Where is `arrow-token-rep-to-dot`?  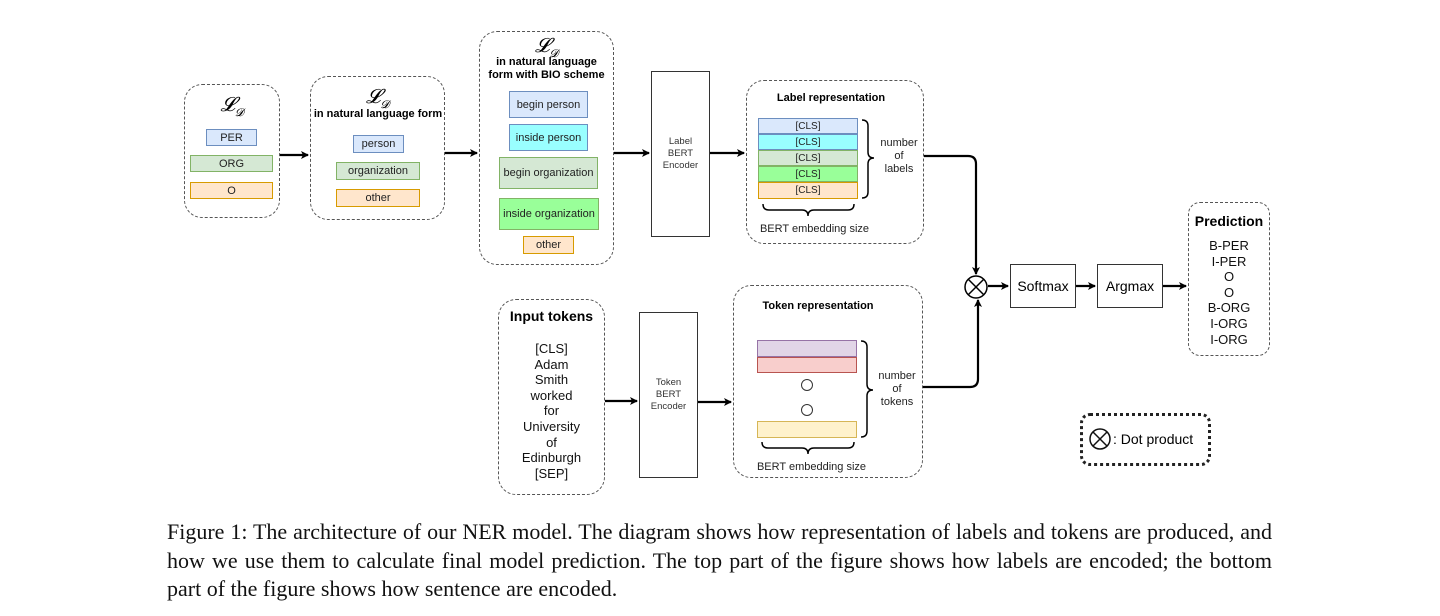
arrow-token-rep-to-dot is located at coordinates (952, 344).